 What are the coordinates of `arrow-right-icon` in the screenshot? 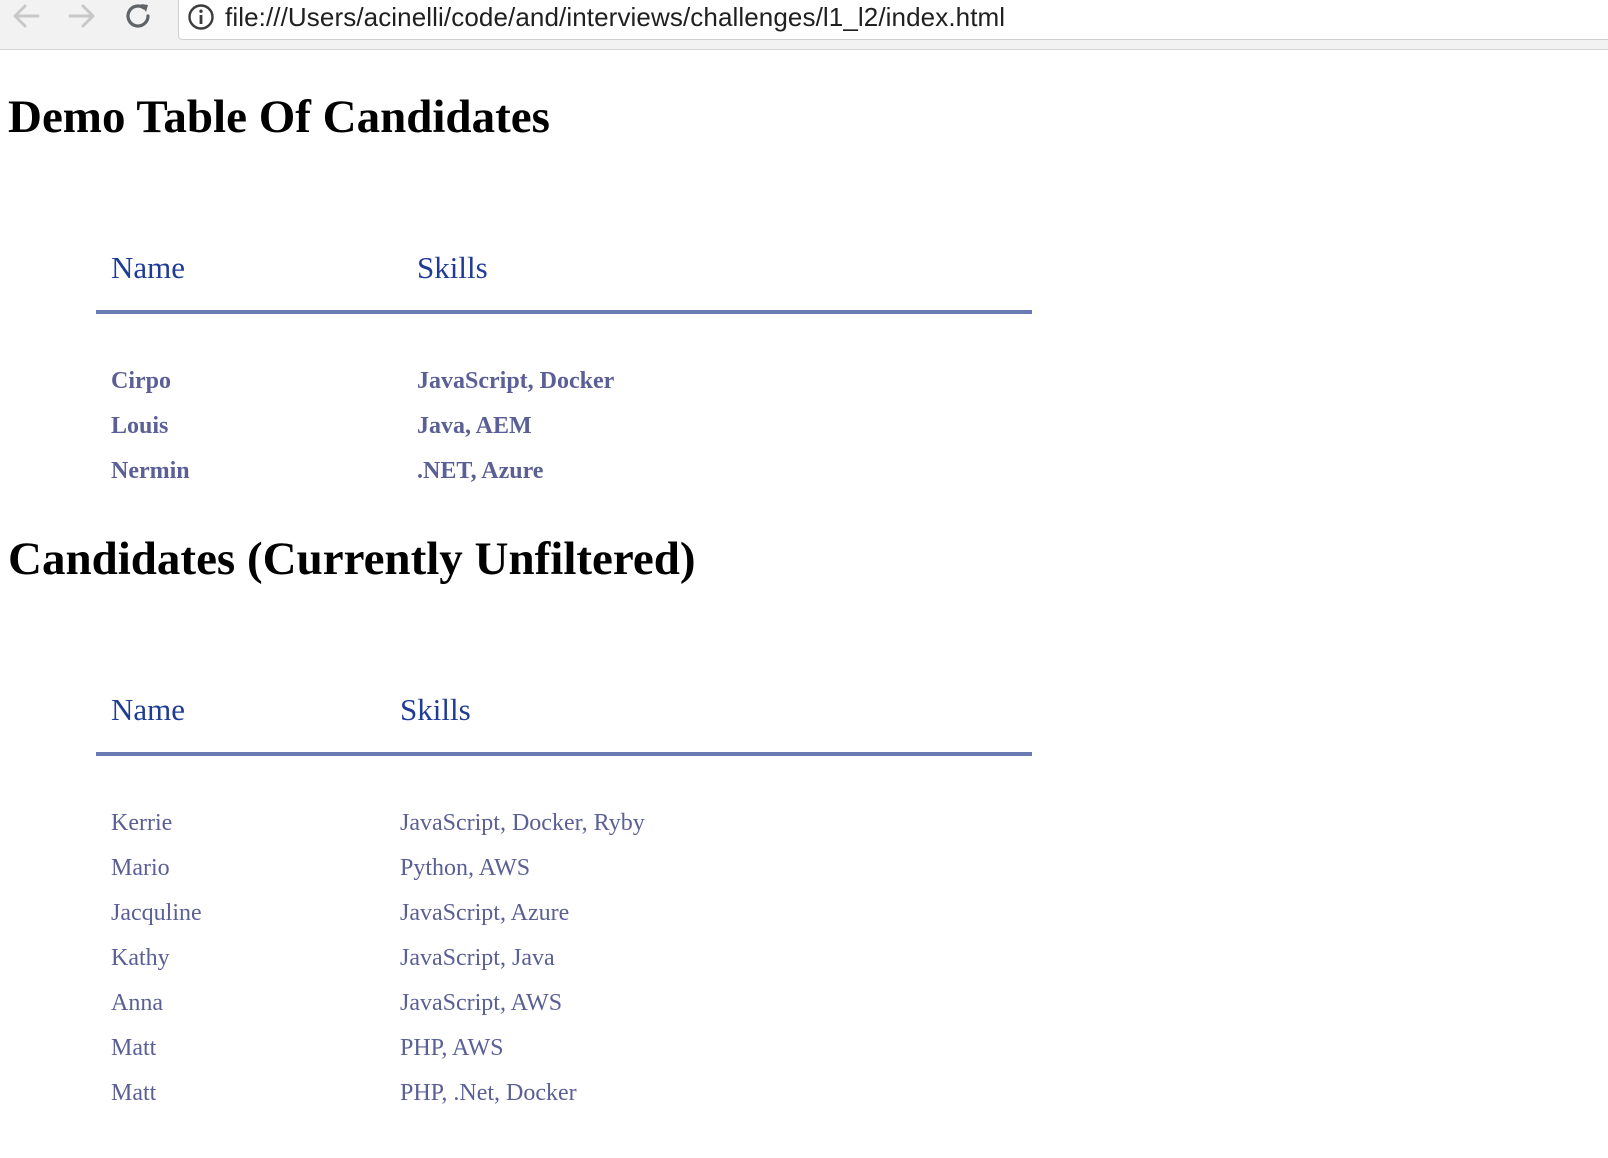 It's located at (81, 16).